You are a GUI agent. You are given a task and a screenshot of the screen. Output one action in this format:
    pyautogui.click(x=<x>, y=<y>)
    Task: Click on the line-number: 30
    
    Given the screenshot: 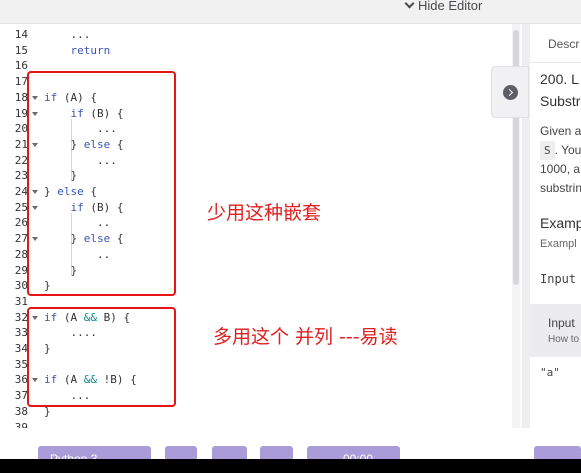 What is the action you would take?
    pyautogui.click(x=21, y=286)
    